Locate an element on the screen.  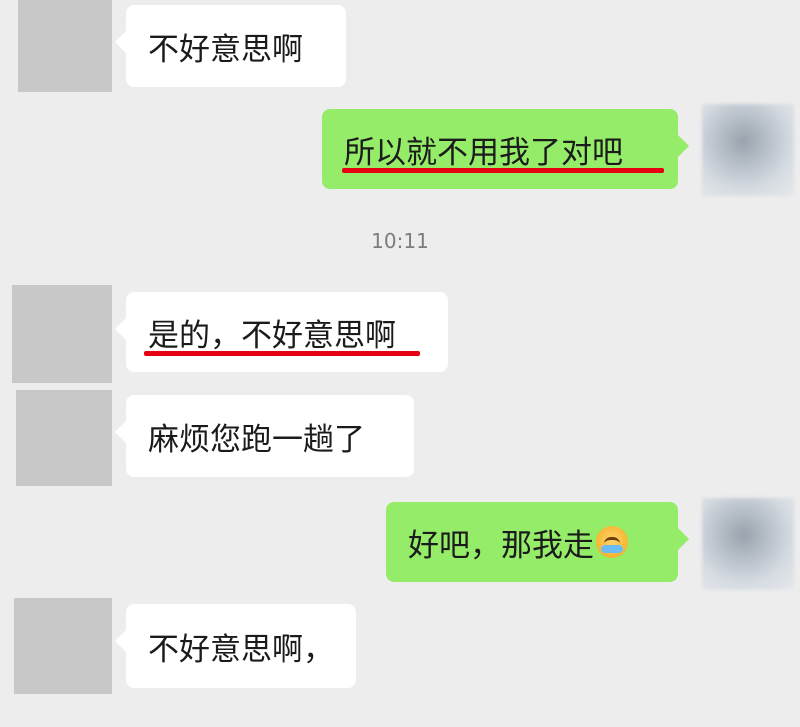
message-text: 麻烦您跑一趟了 is located at coordinates (256, 439).